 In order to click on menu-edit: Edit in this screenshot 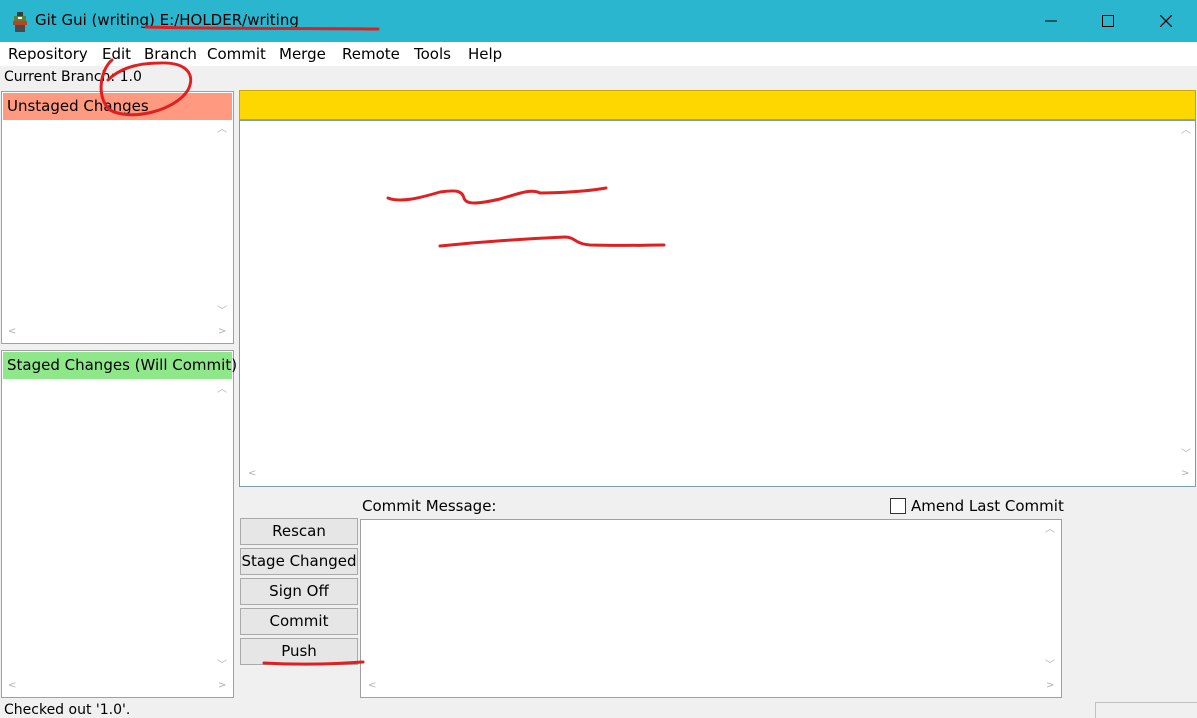, I will do `click(116, 54)`.